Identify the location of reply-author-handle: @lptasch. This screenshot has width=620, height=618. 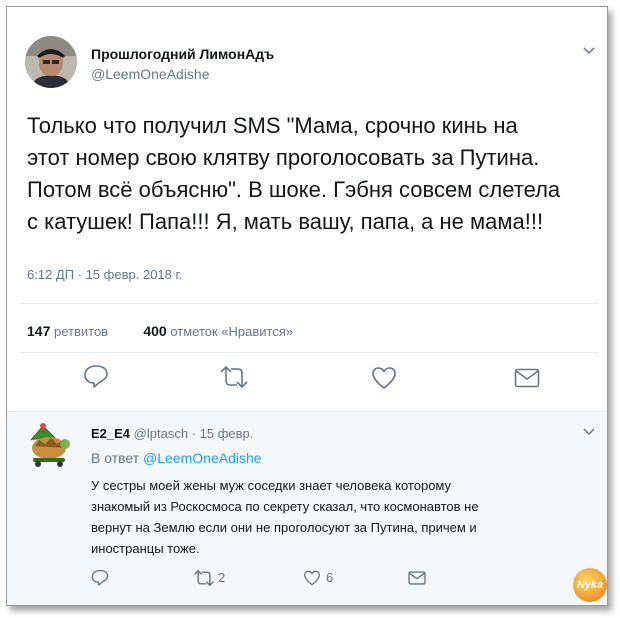
(161, 433).